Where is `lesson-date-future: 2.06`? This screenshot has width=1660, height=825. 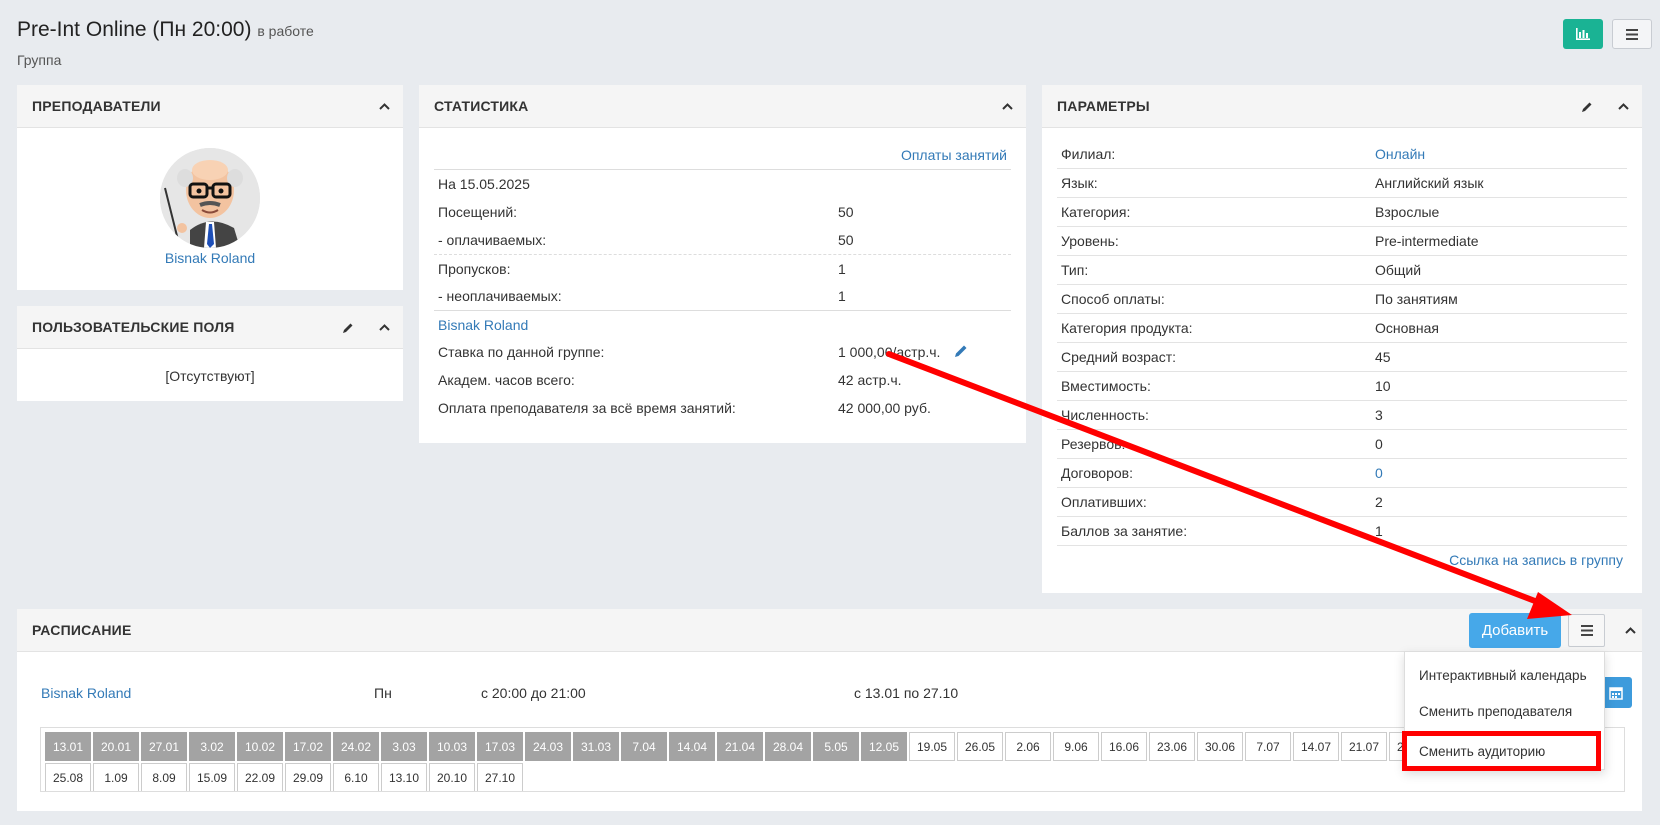 lesson-date-future: 2.06 is located at coordinates (1028, 746).